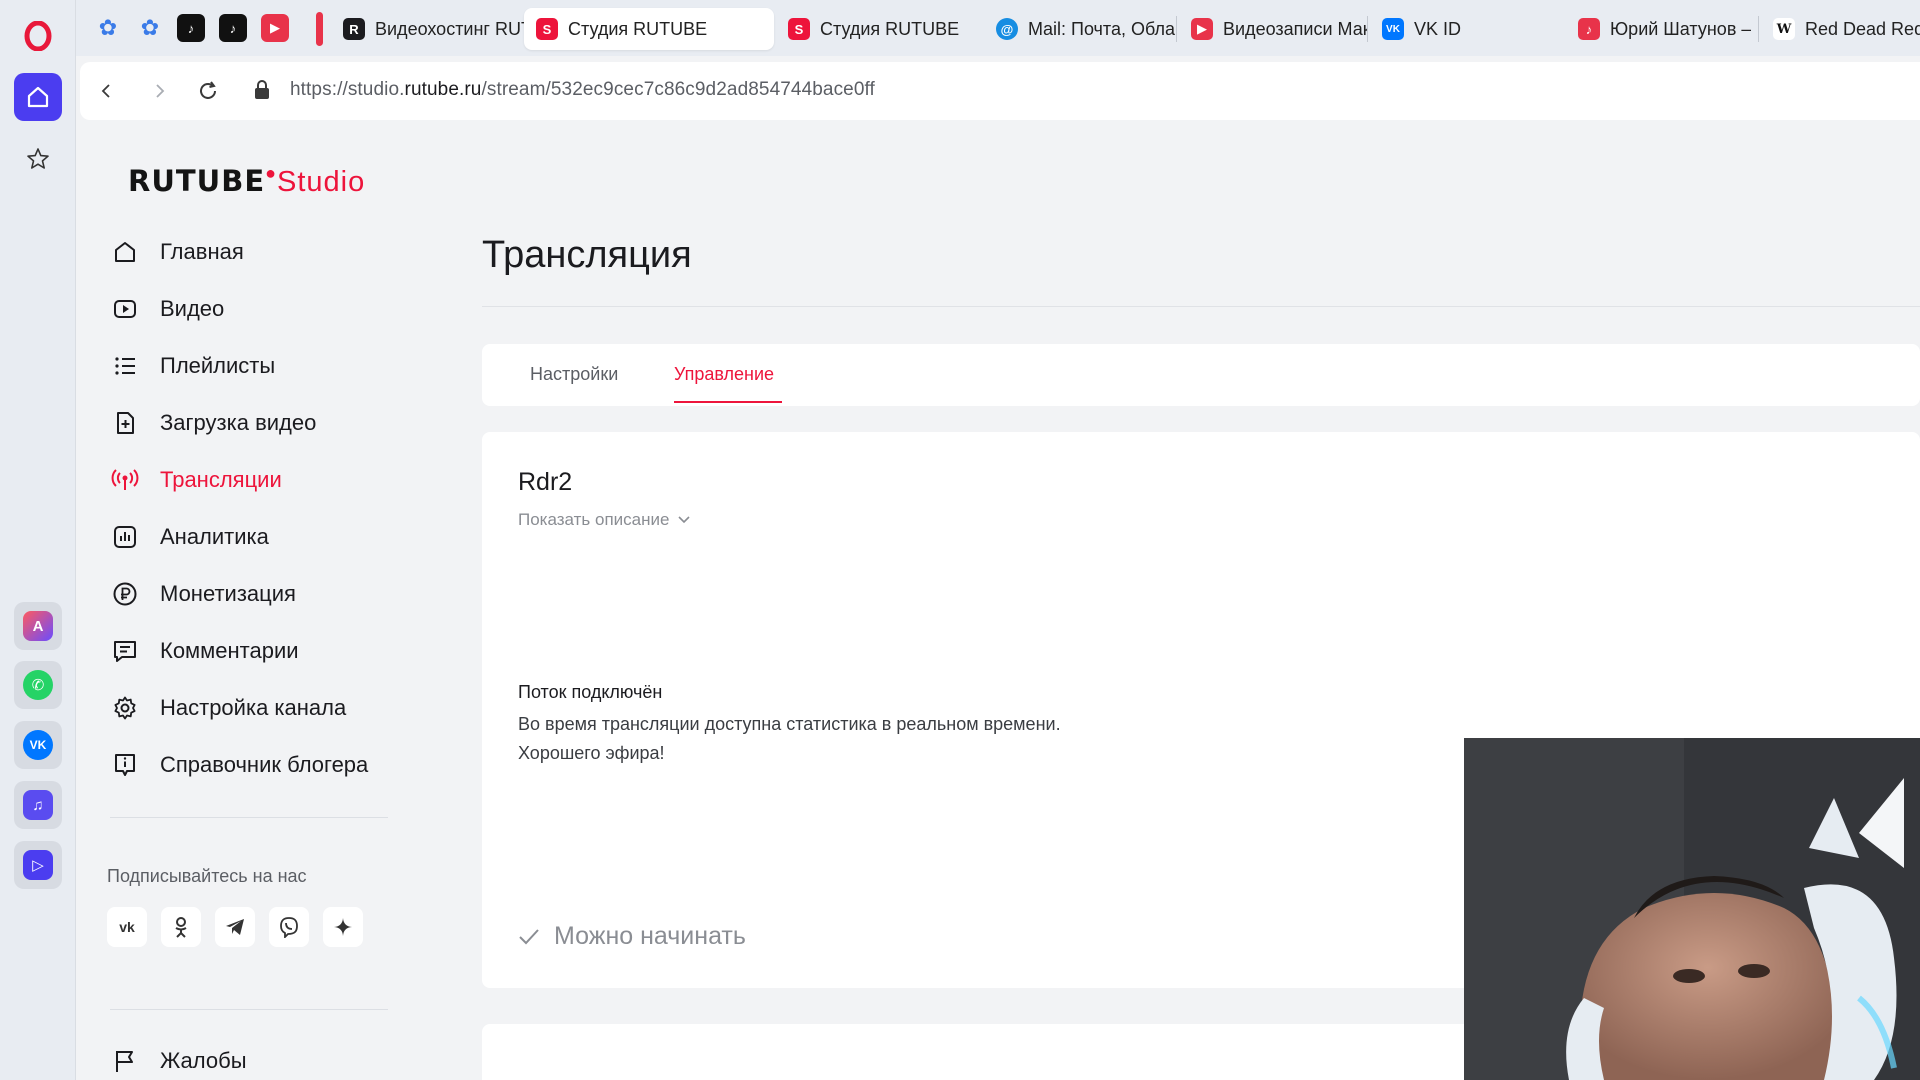  Describe the element at coordinates (453, 28) in the screenshot. I see `tab-title: Видеохостинг RUT` at that location.